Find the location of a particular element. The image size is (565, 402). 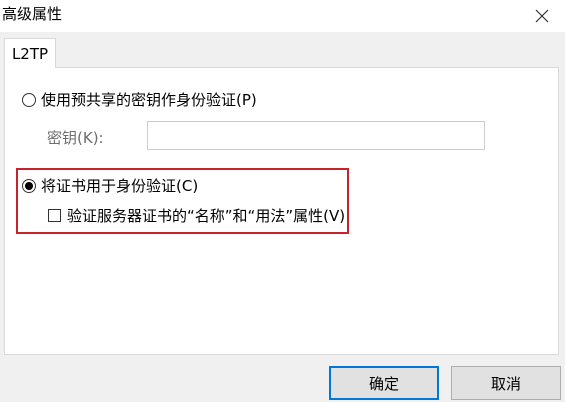

verify-server-cert-option: 验证服务器证书的“名称”和“用法”属性(V) is located at coordinates (196, 215).